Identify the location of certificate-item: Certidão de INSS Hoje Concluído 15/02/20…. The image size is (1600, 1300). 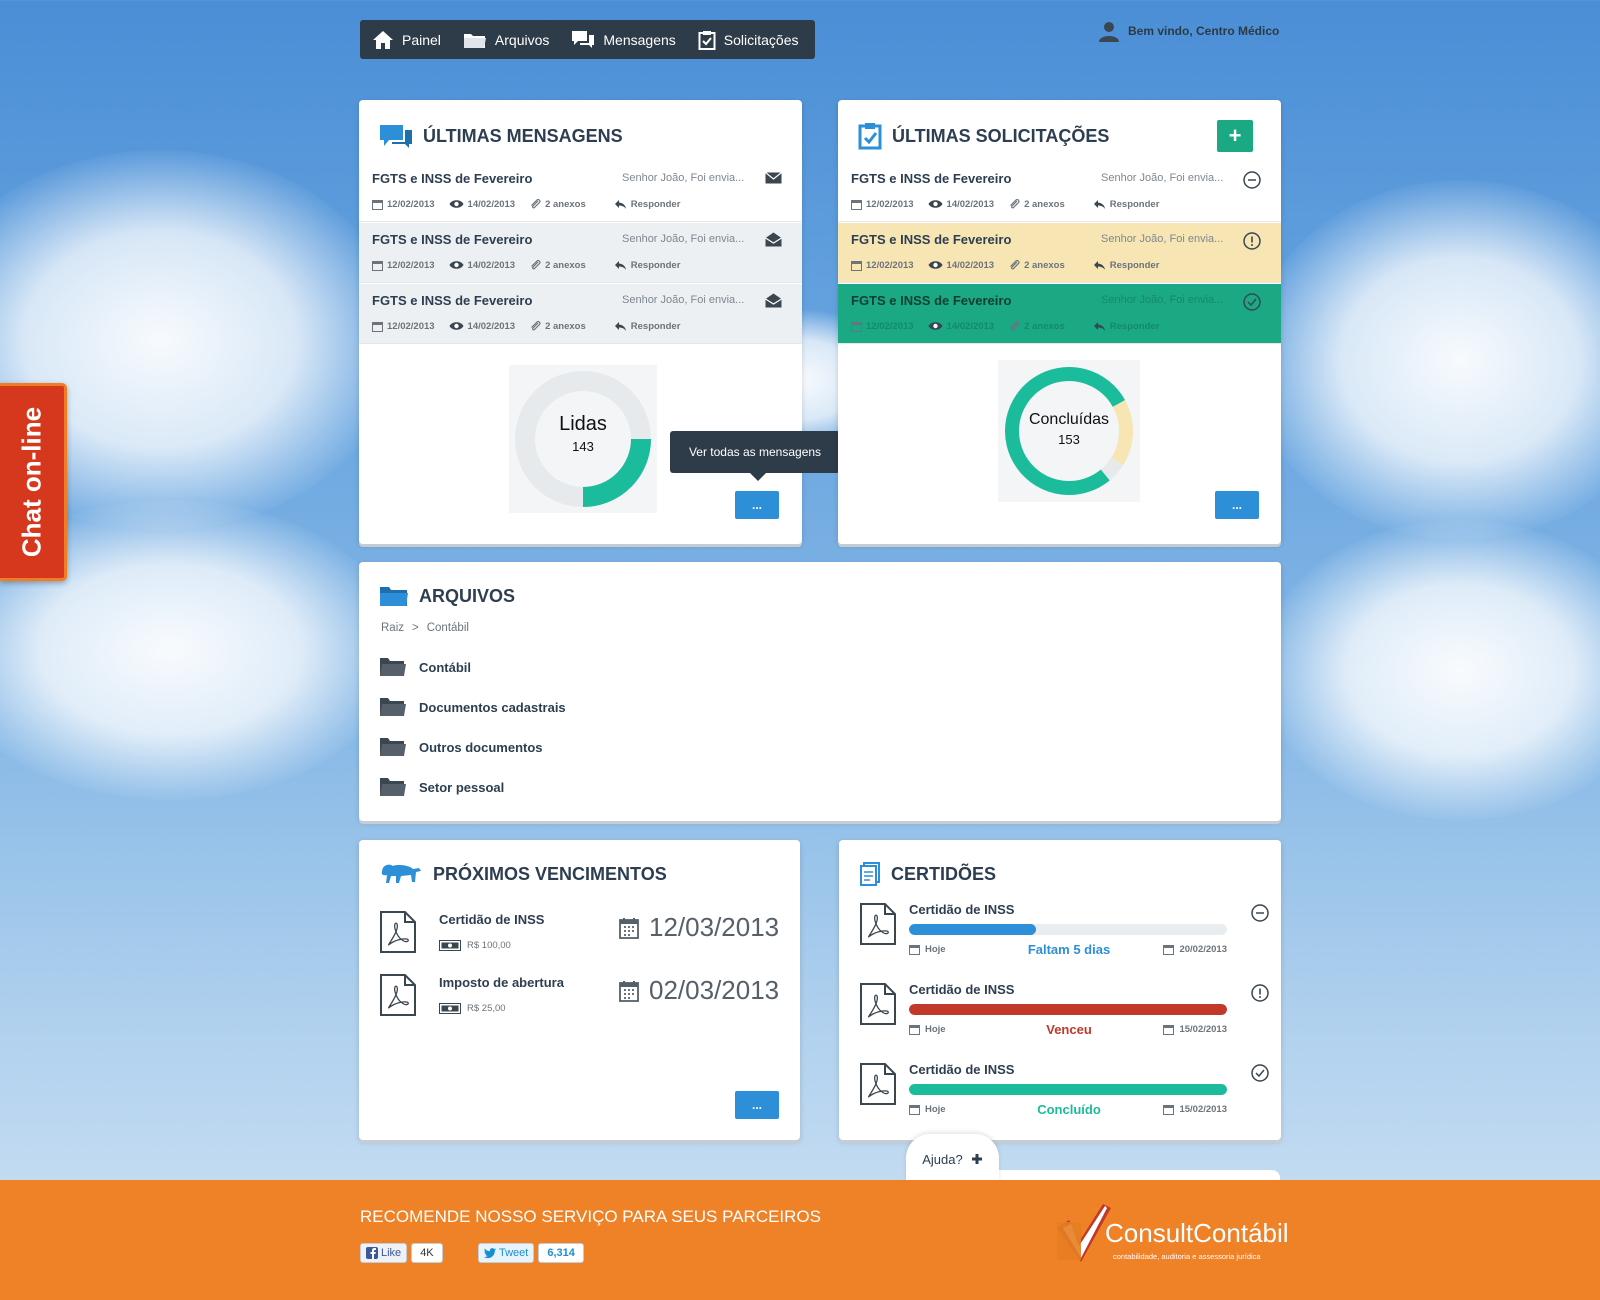
(1064, 1095).